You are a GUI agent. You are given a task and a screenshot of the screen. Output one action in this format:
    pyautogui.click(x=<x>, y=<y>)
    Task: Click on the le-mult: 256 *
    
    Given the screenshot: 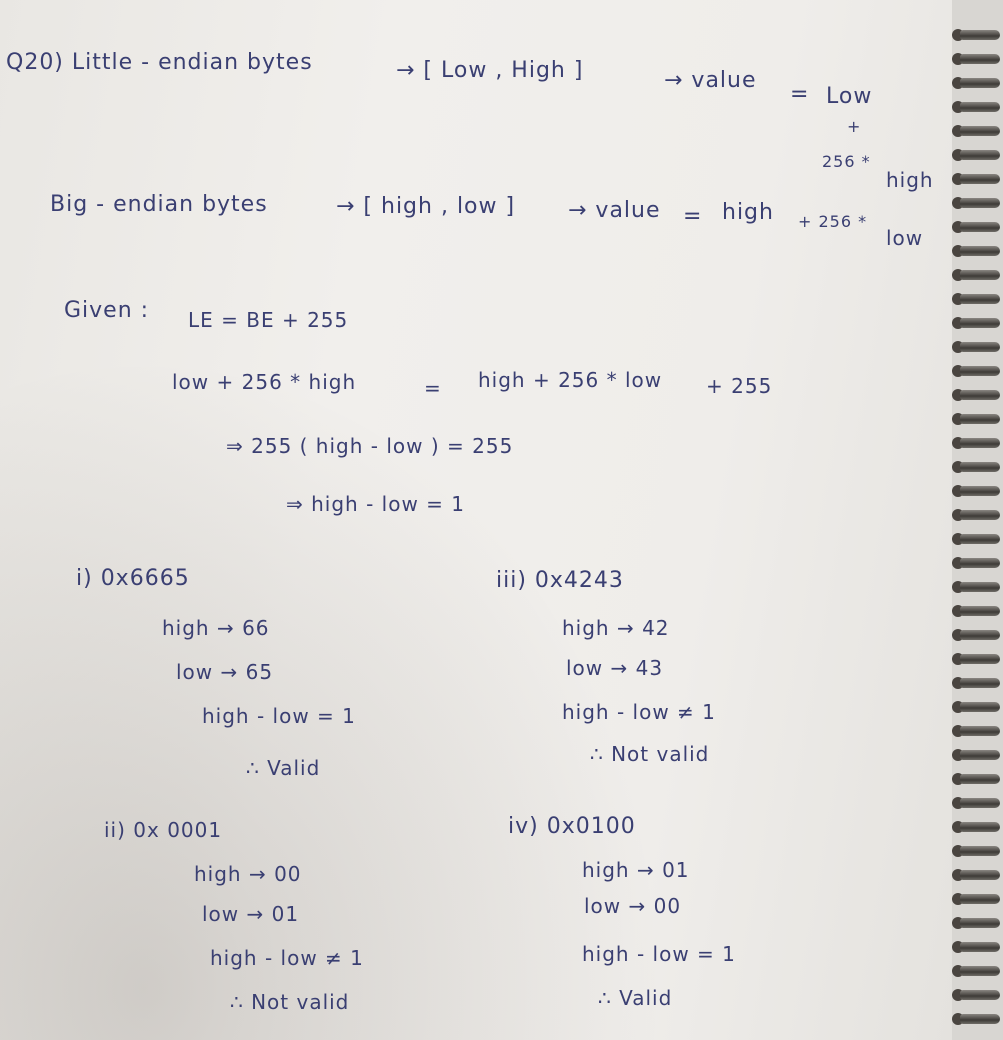 What is the action you would take?
    pyautogui.click(x=846, y=161)
    